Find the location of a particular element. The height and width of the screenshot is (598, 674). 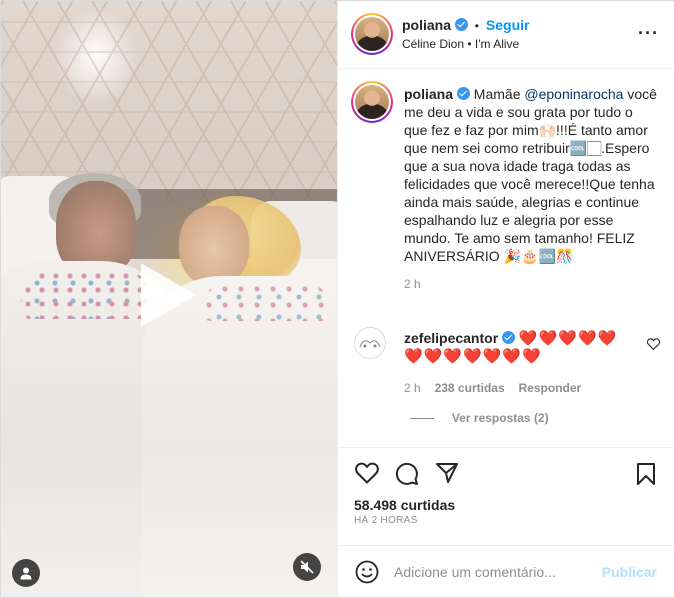

comment-icon is located at coordinates (407, 474).